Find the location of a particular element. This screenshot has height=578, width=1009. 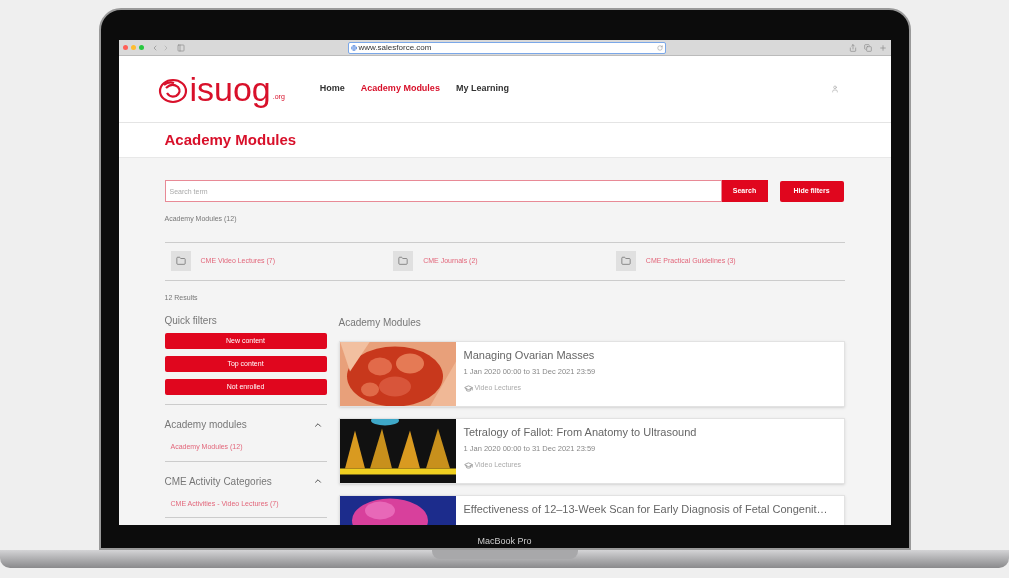

tabs-icon is located at coordinates (867, 47).